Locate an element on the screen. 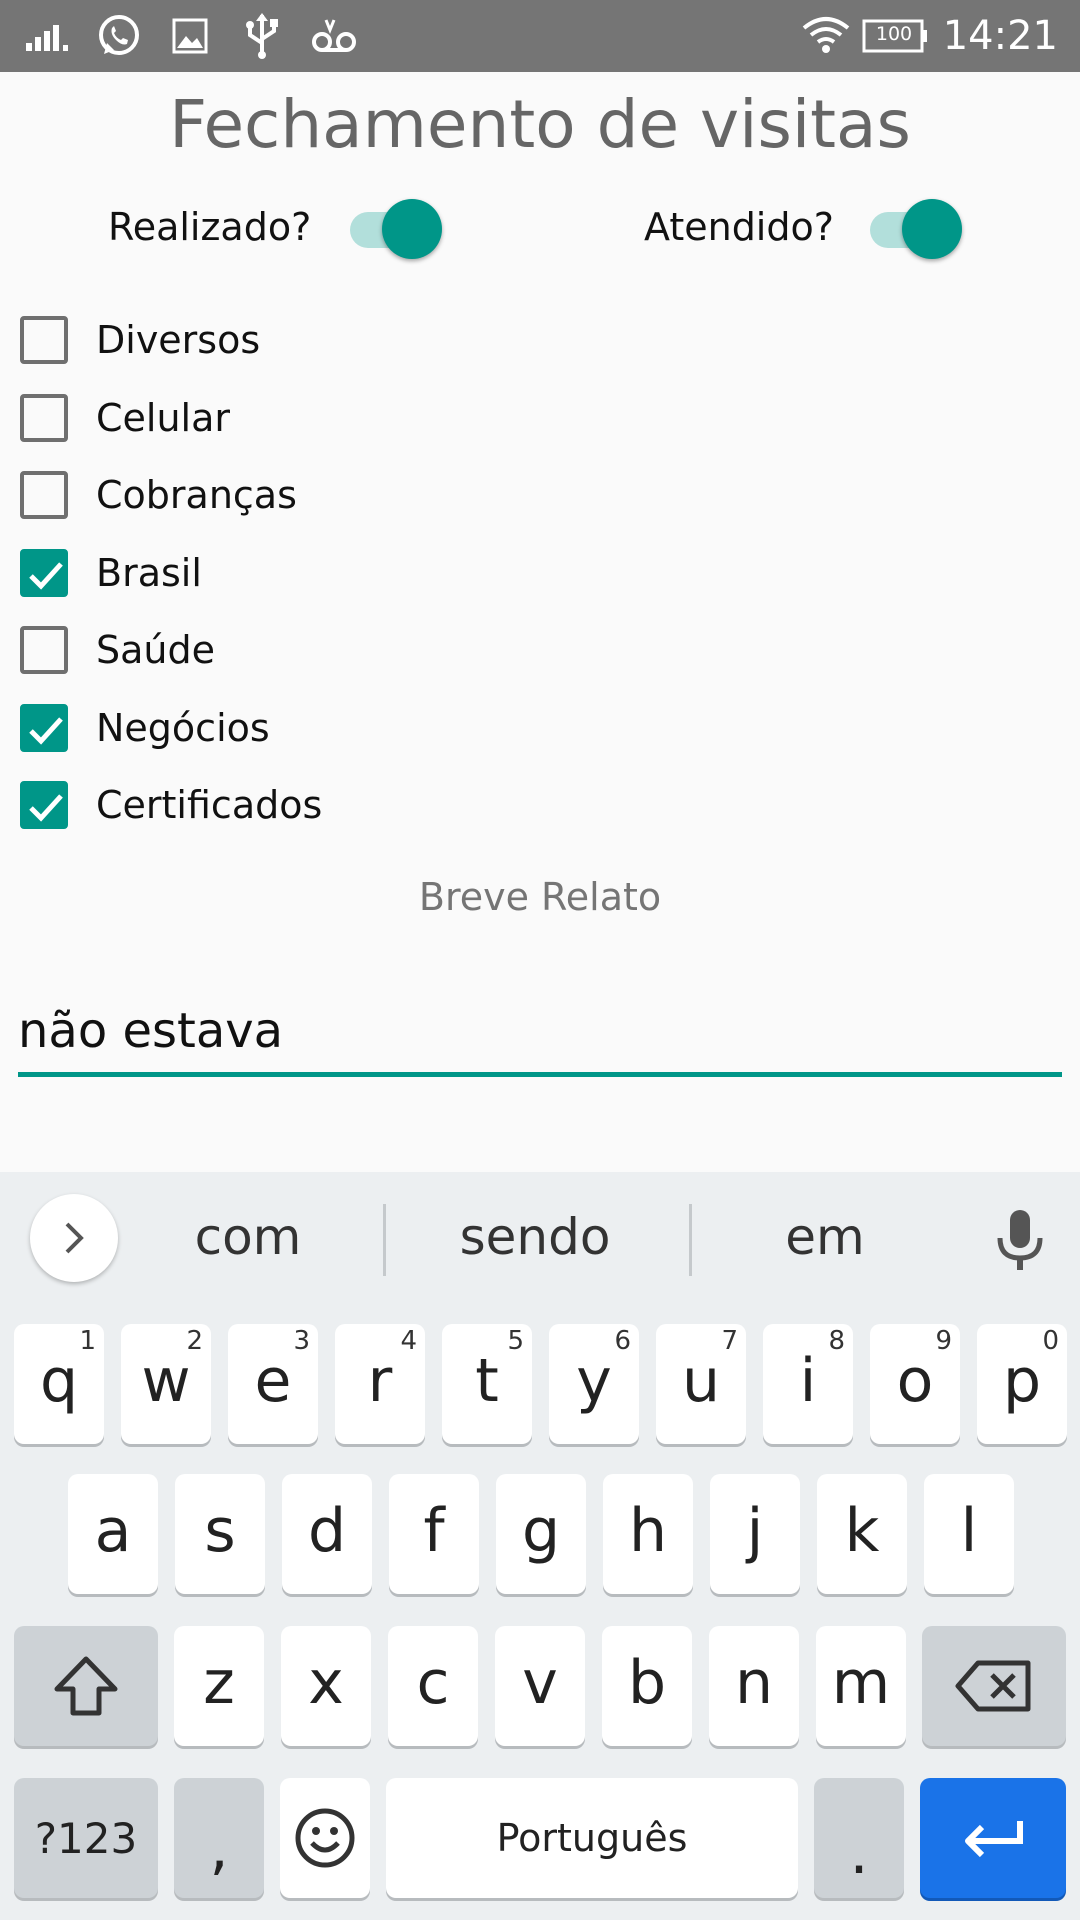 This screenshot has width=1080, height=1920. key-u: u7 is located at coordinates (701, 1384).